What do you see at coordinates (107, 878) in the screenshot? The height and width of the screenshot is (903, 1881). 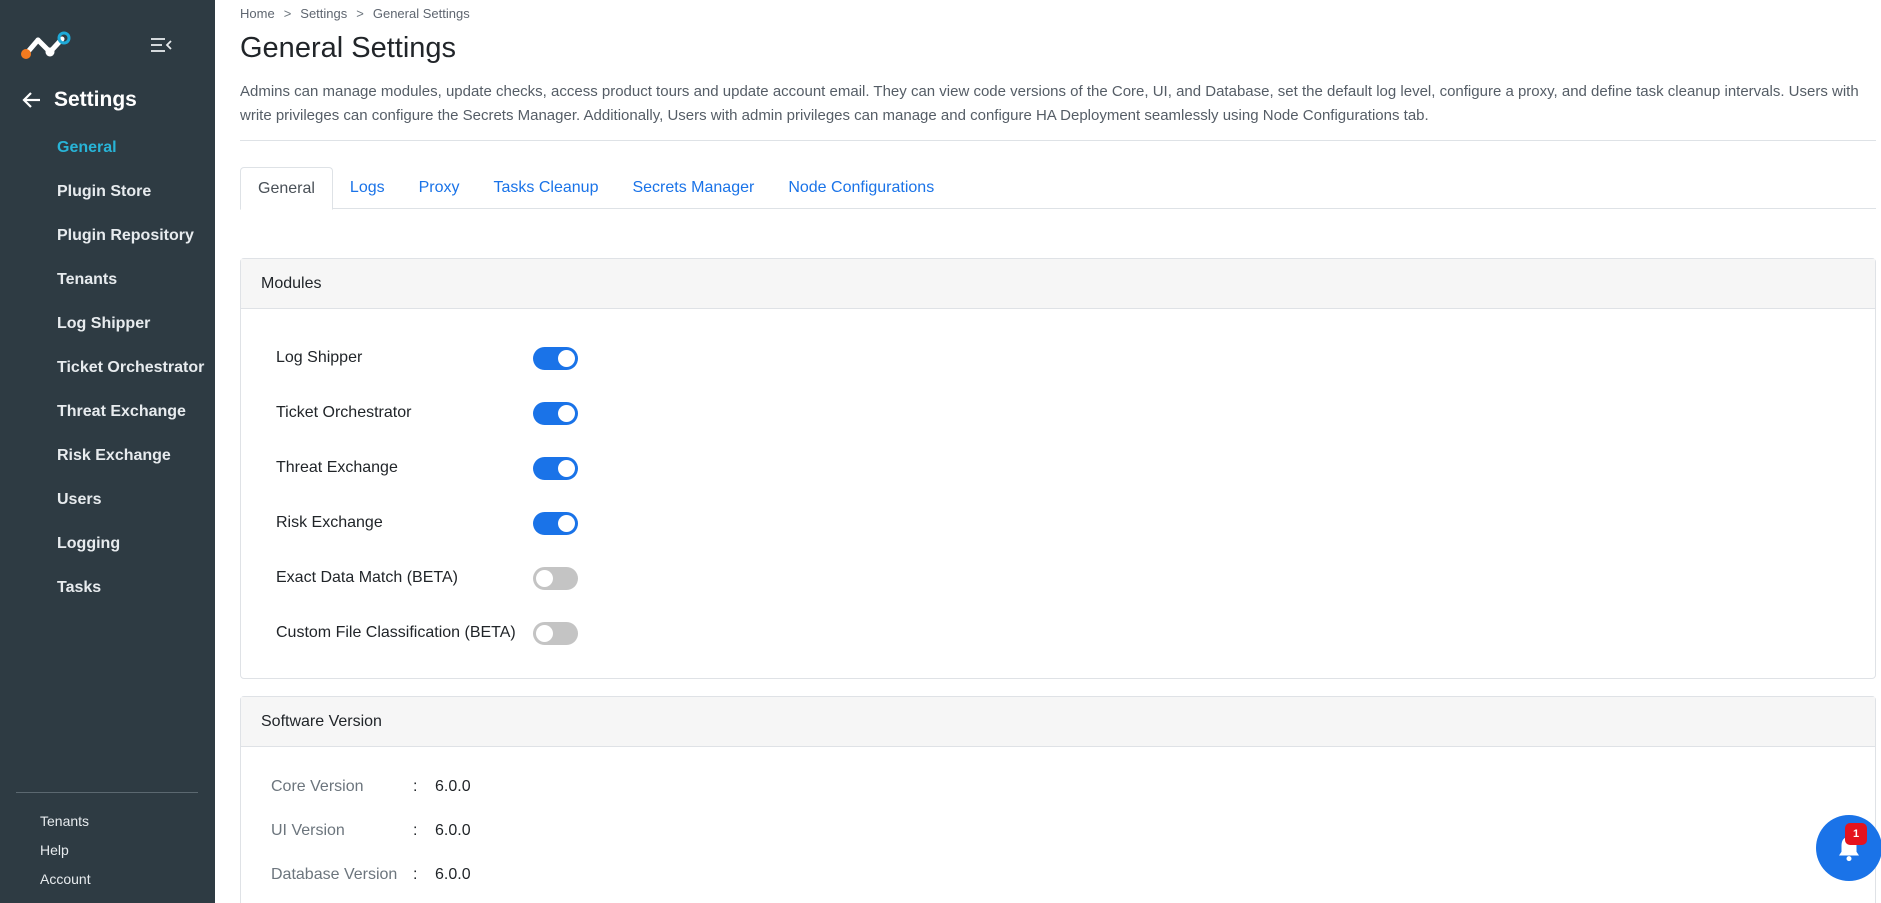 I see `bottom-link-account: Account` at bounding box center [107, 878].